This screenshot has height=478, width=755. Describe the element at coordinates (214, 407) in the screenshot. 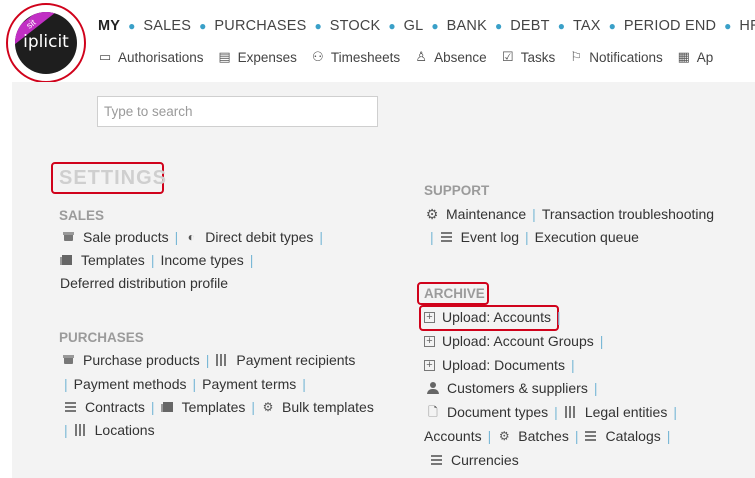

I see `link-purchases-templates: Templates` at that location.